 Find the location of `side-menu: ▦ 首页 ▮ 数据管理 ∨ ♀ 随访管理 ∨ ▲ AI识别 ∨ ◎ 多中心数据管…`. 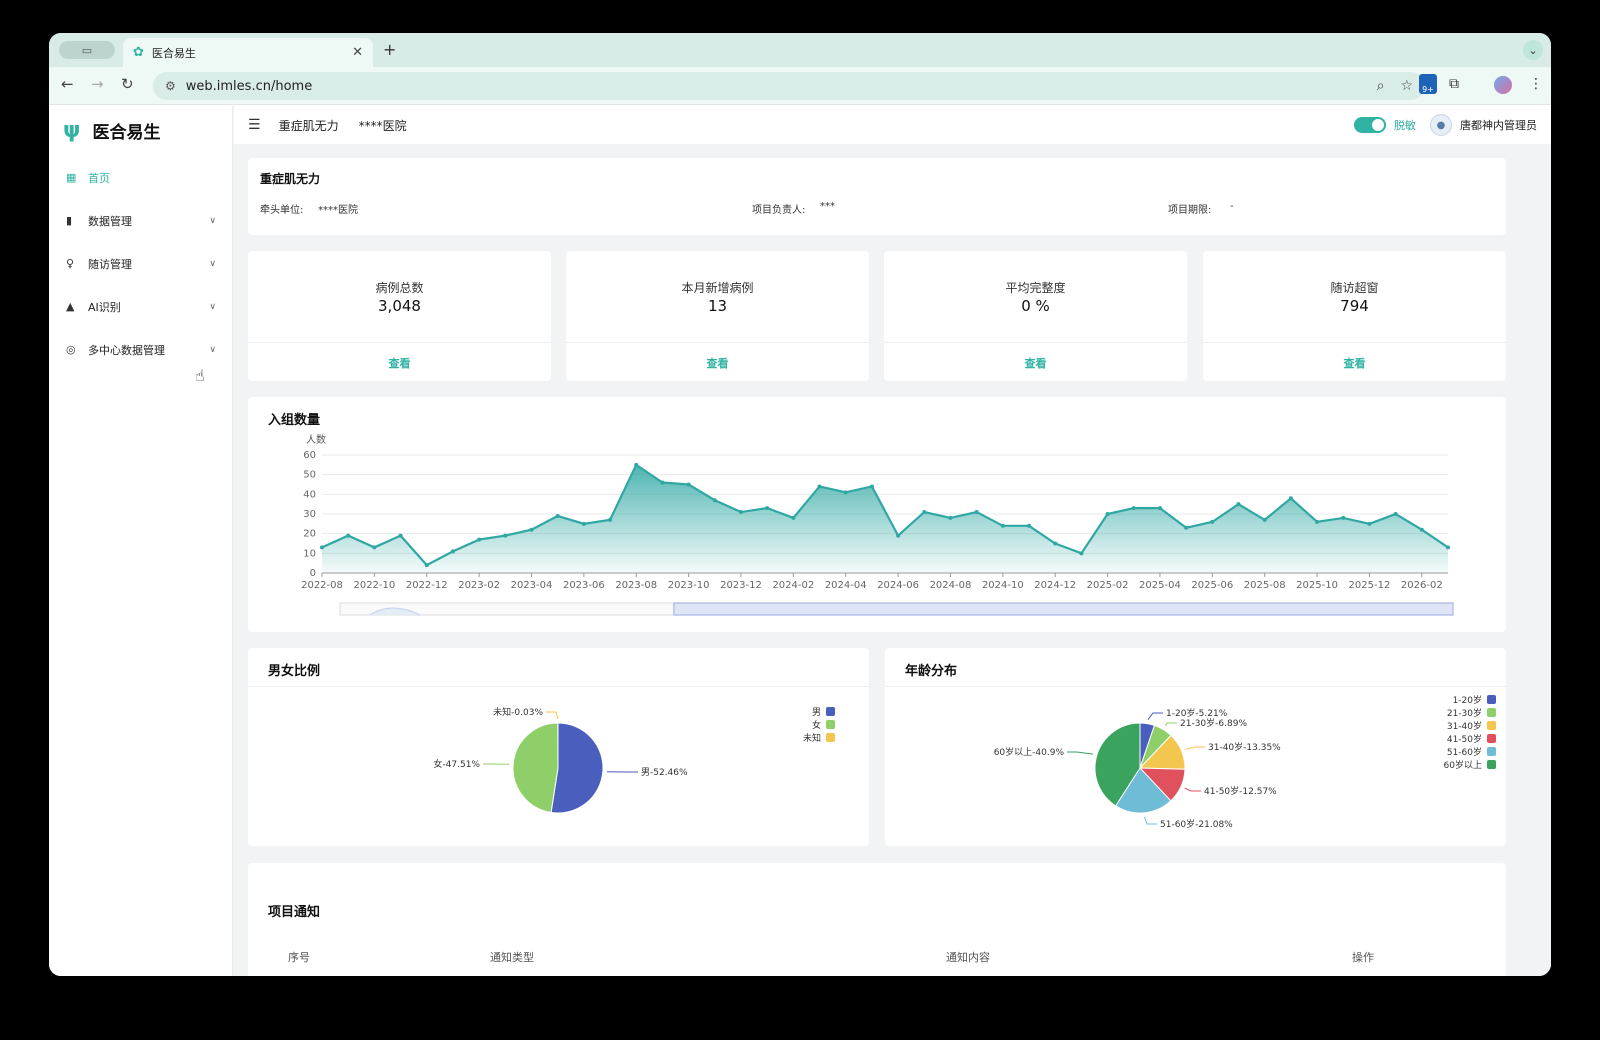

side-menu: ▦ 首页 ▮ 数据管理 ∨ ♀ 随访管理 ∨ ▲ AI识别 ∨ ◎ 多中心数据管… is located at coordinates (140, 263).